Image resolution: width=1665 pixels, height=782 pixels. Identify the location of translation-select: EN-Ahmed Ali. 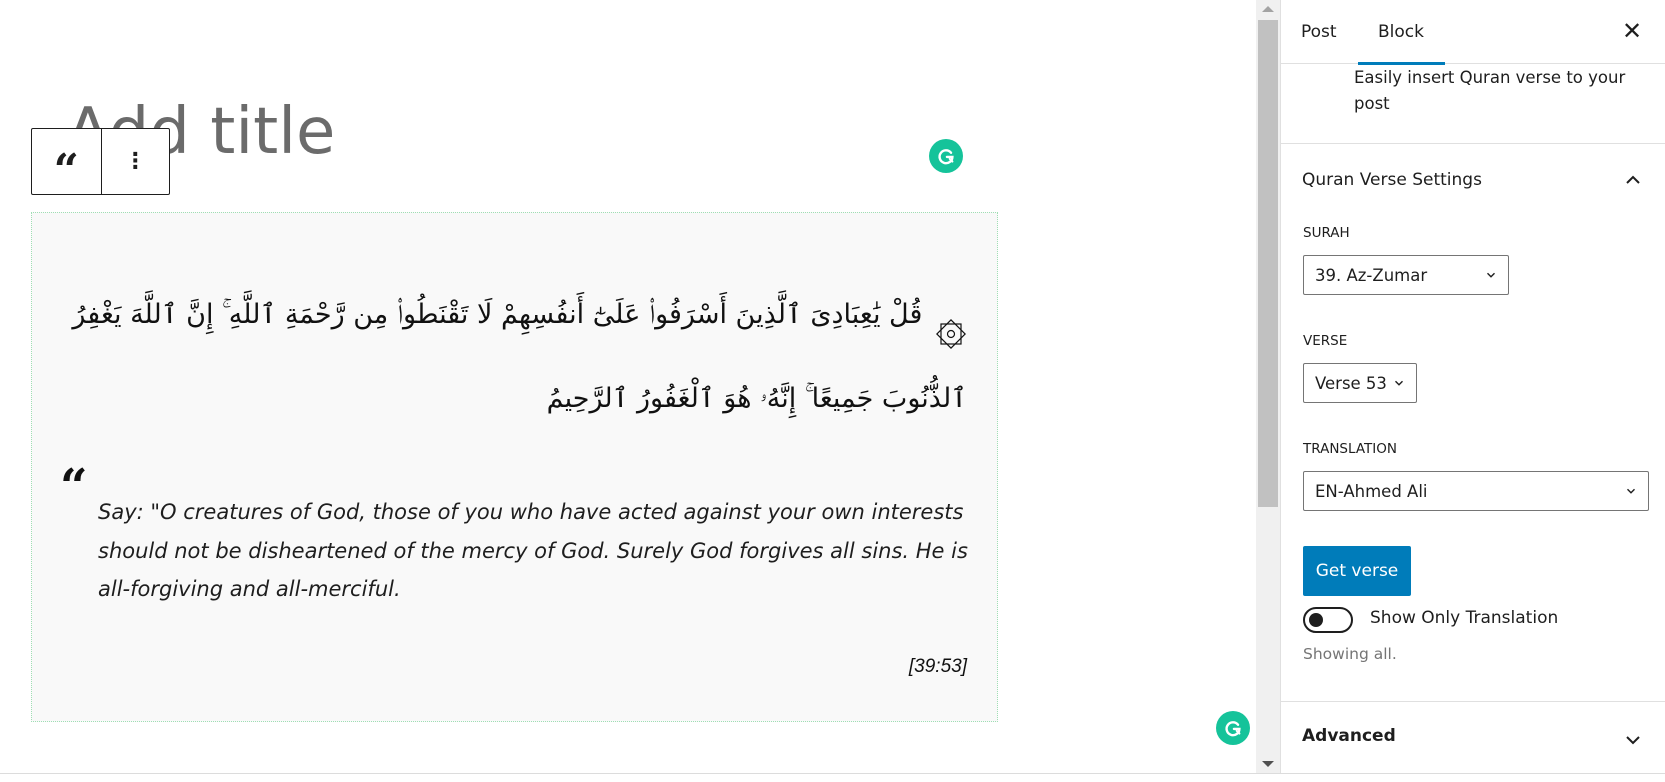
(1476, 491).